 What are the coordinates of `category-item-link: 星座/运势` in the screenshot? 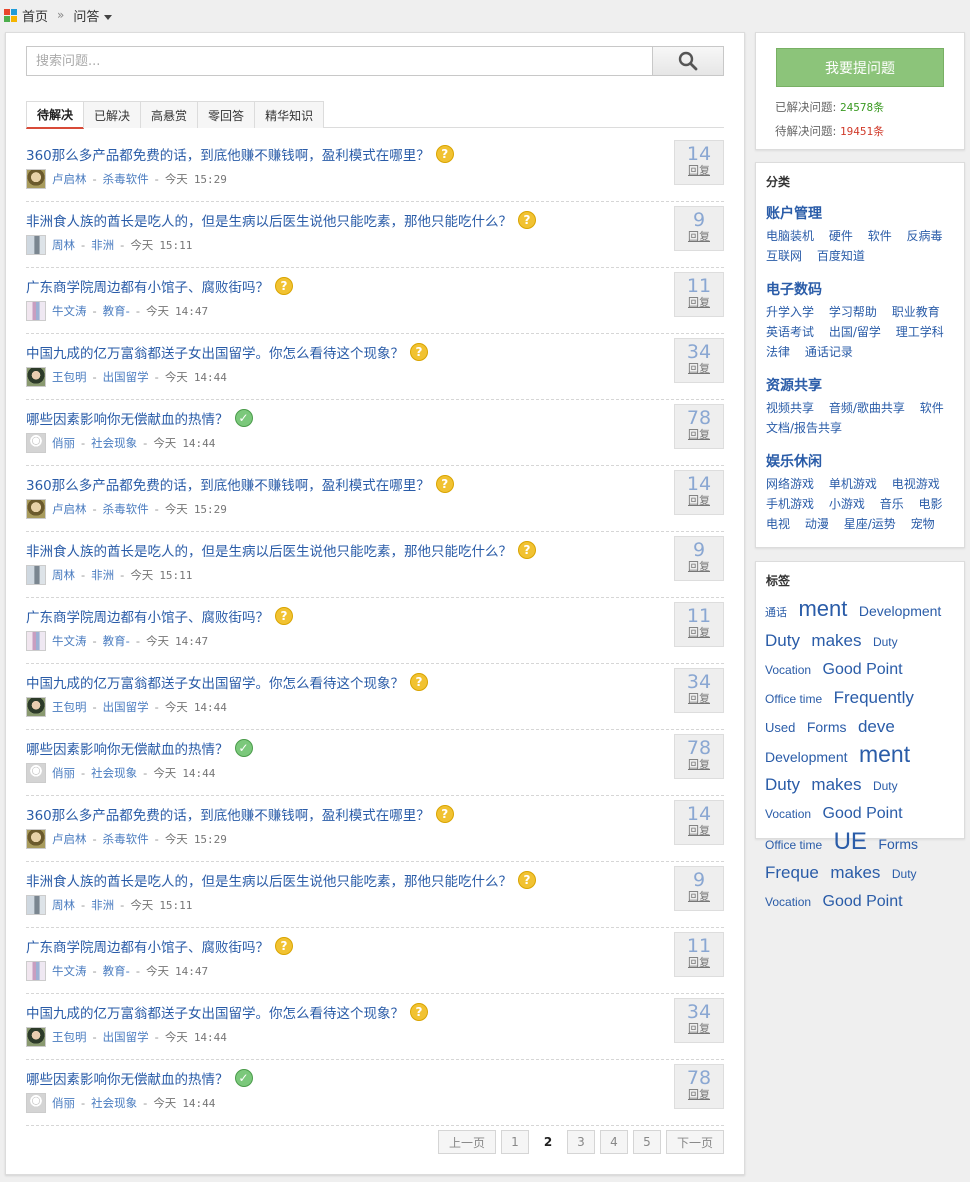 It's located at (870, 524).